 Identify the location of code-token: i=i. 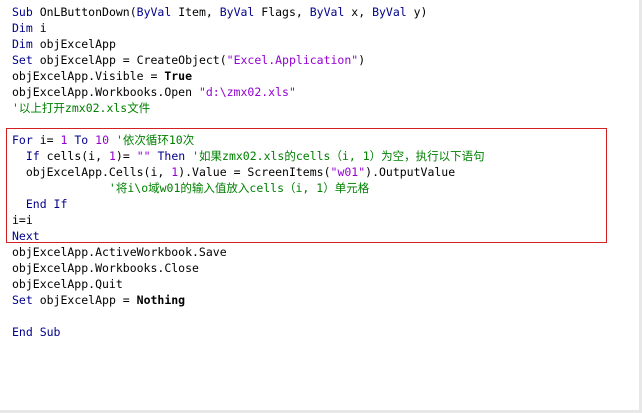
(22, 220).